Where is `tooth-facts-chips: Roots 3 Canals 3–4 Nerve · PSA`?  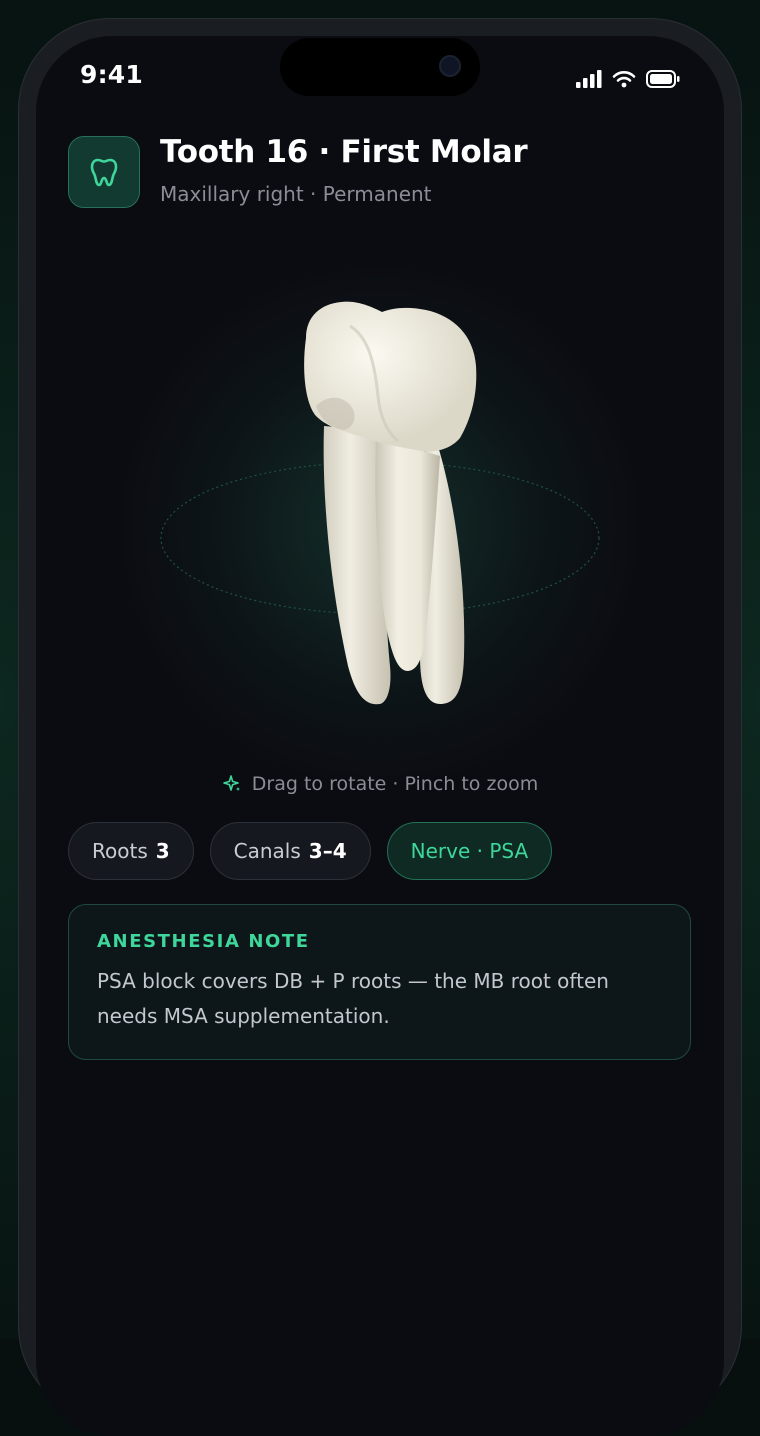 tooth-facts-chips: Roots 3 Canals 3–4 Nerve · PSA is located at coordinates (310, 851).